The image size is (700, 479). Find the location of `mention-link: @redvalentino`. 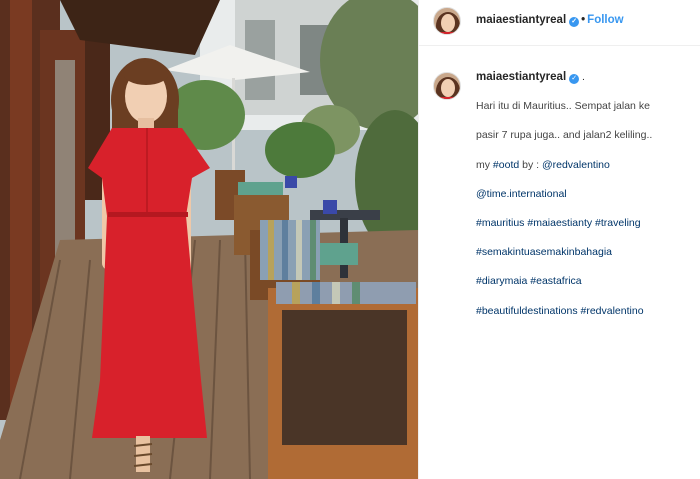

mention-link: @redvalentino is located at coordinates (576, 165).